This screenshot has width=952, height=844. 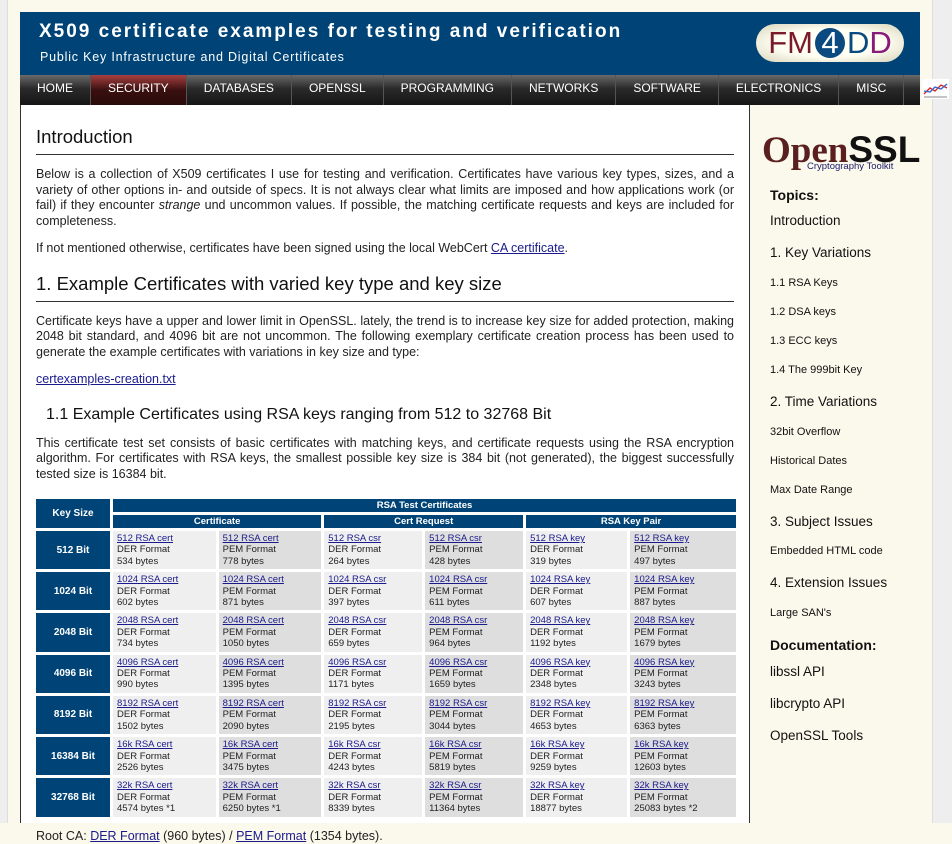 I want to click on root-ca-der-link: DER Format, so click(x=124, y=836).